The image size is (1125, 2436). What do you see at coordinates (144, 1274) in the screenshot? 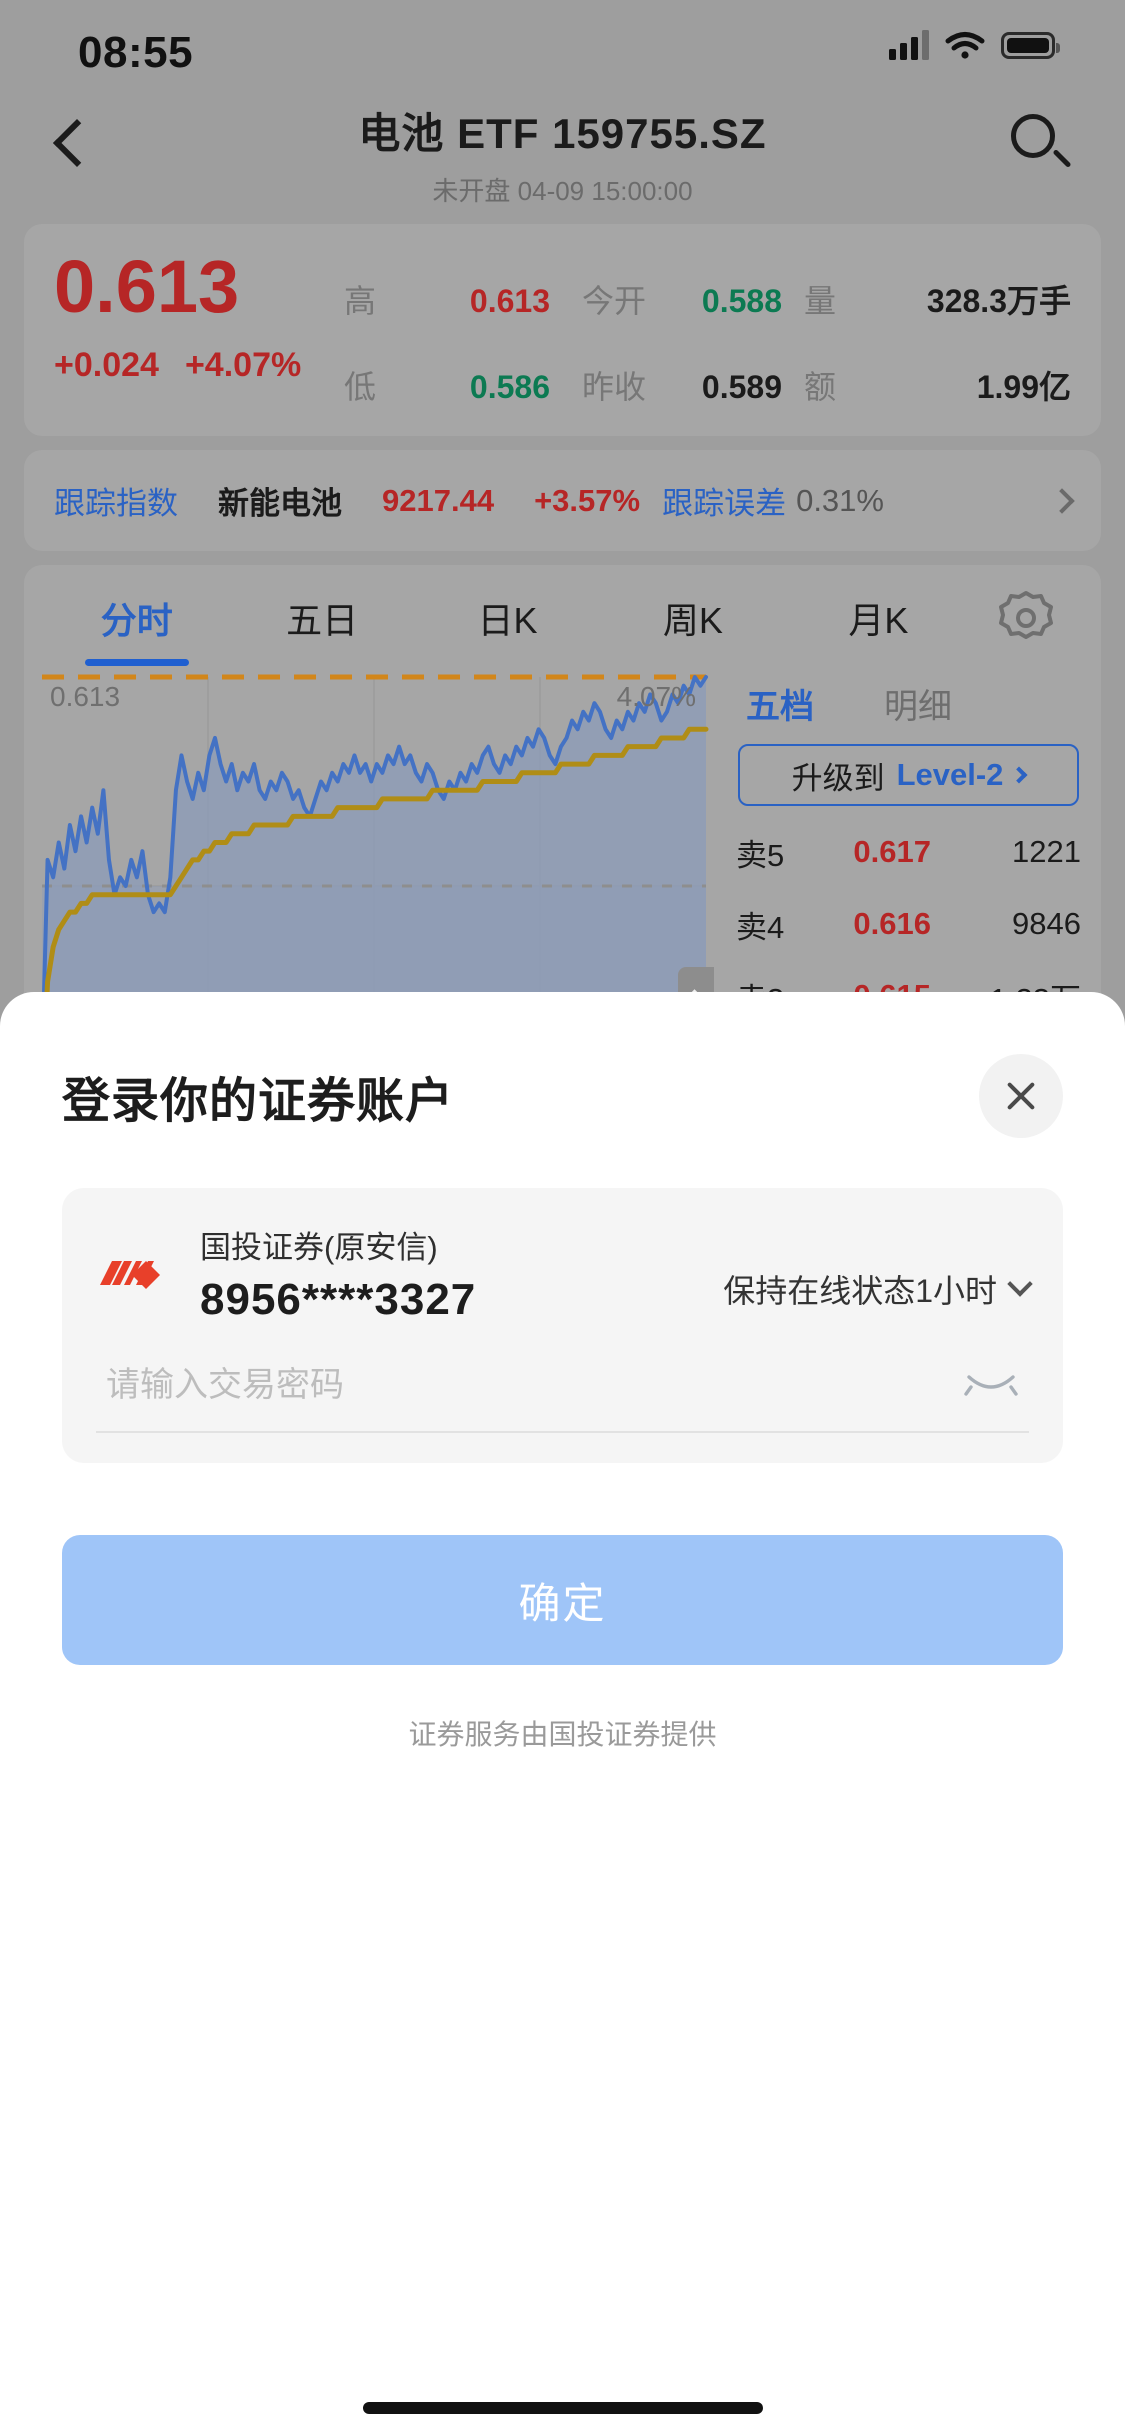
I see `broker-logo-icon` at bounding box center [144, 1274].